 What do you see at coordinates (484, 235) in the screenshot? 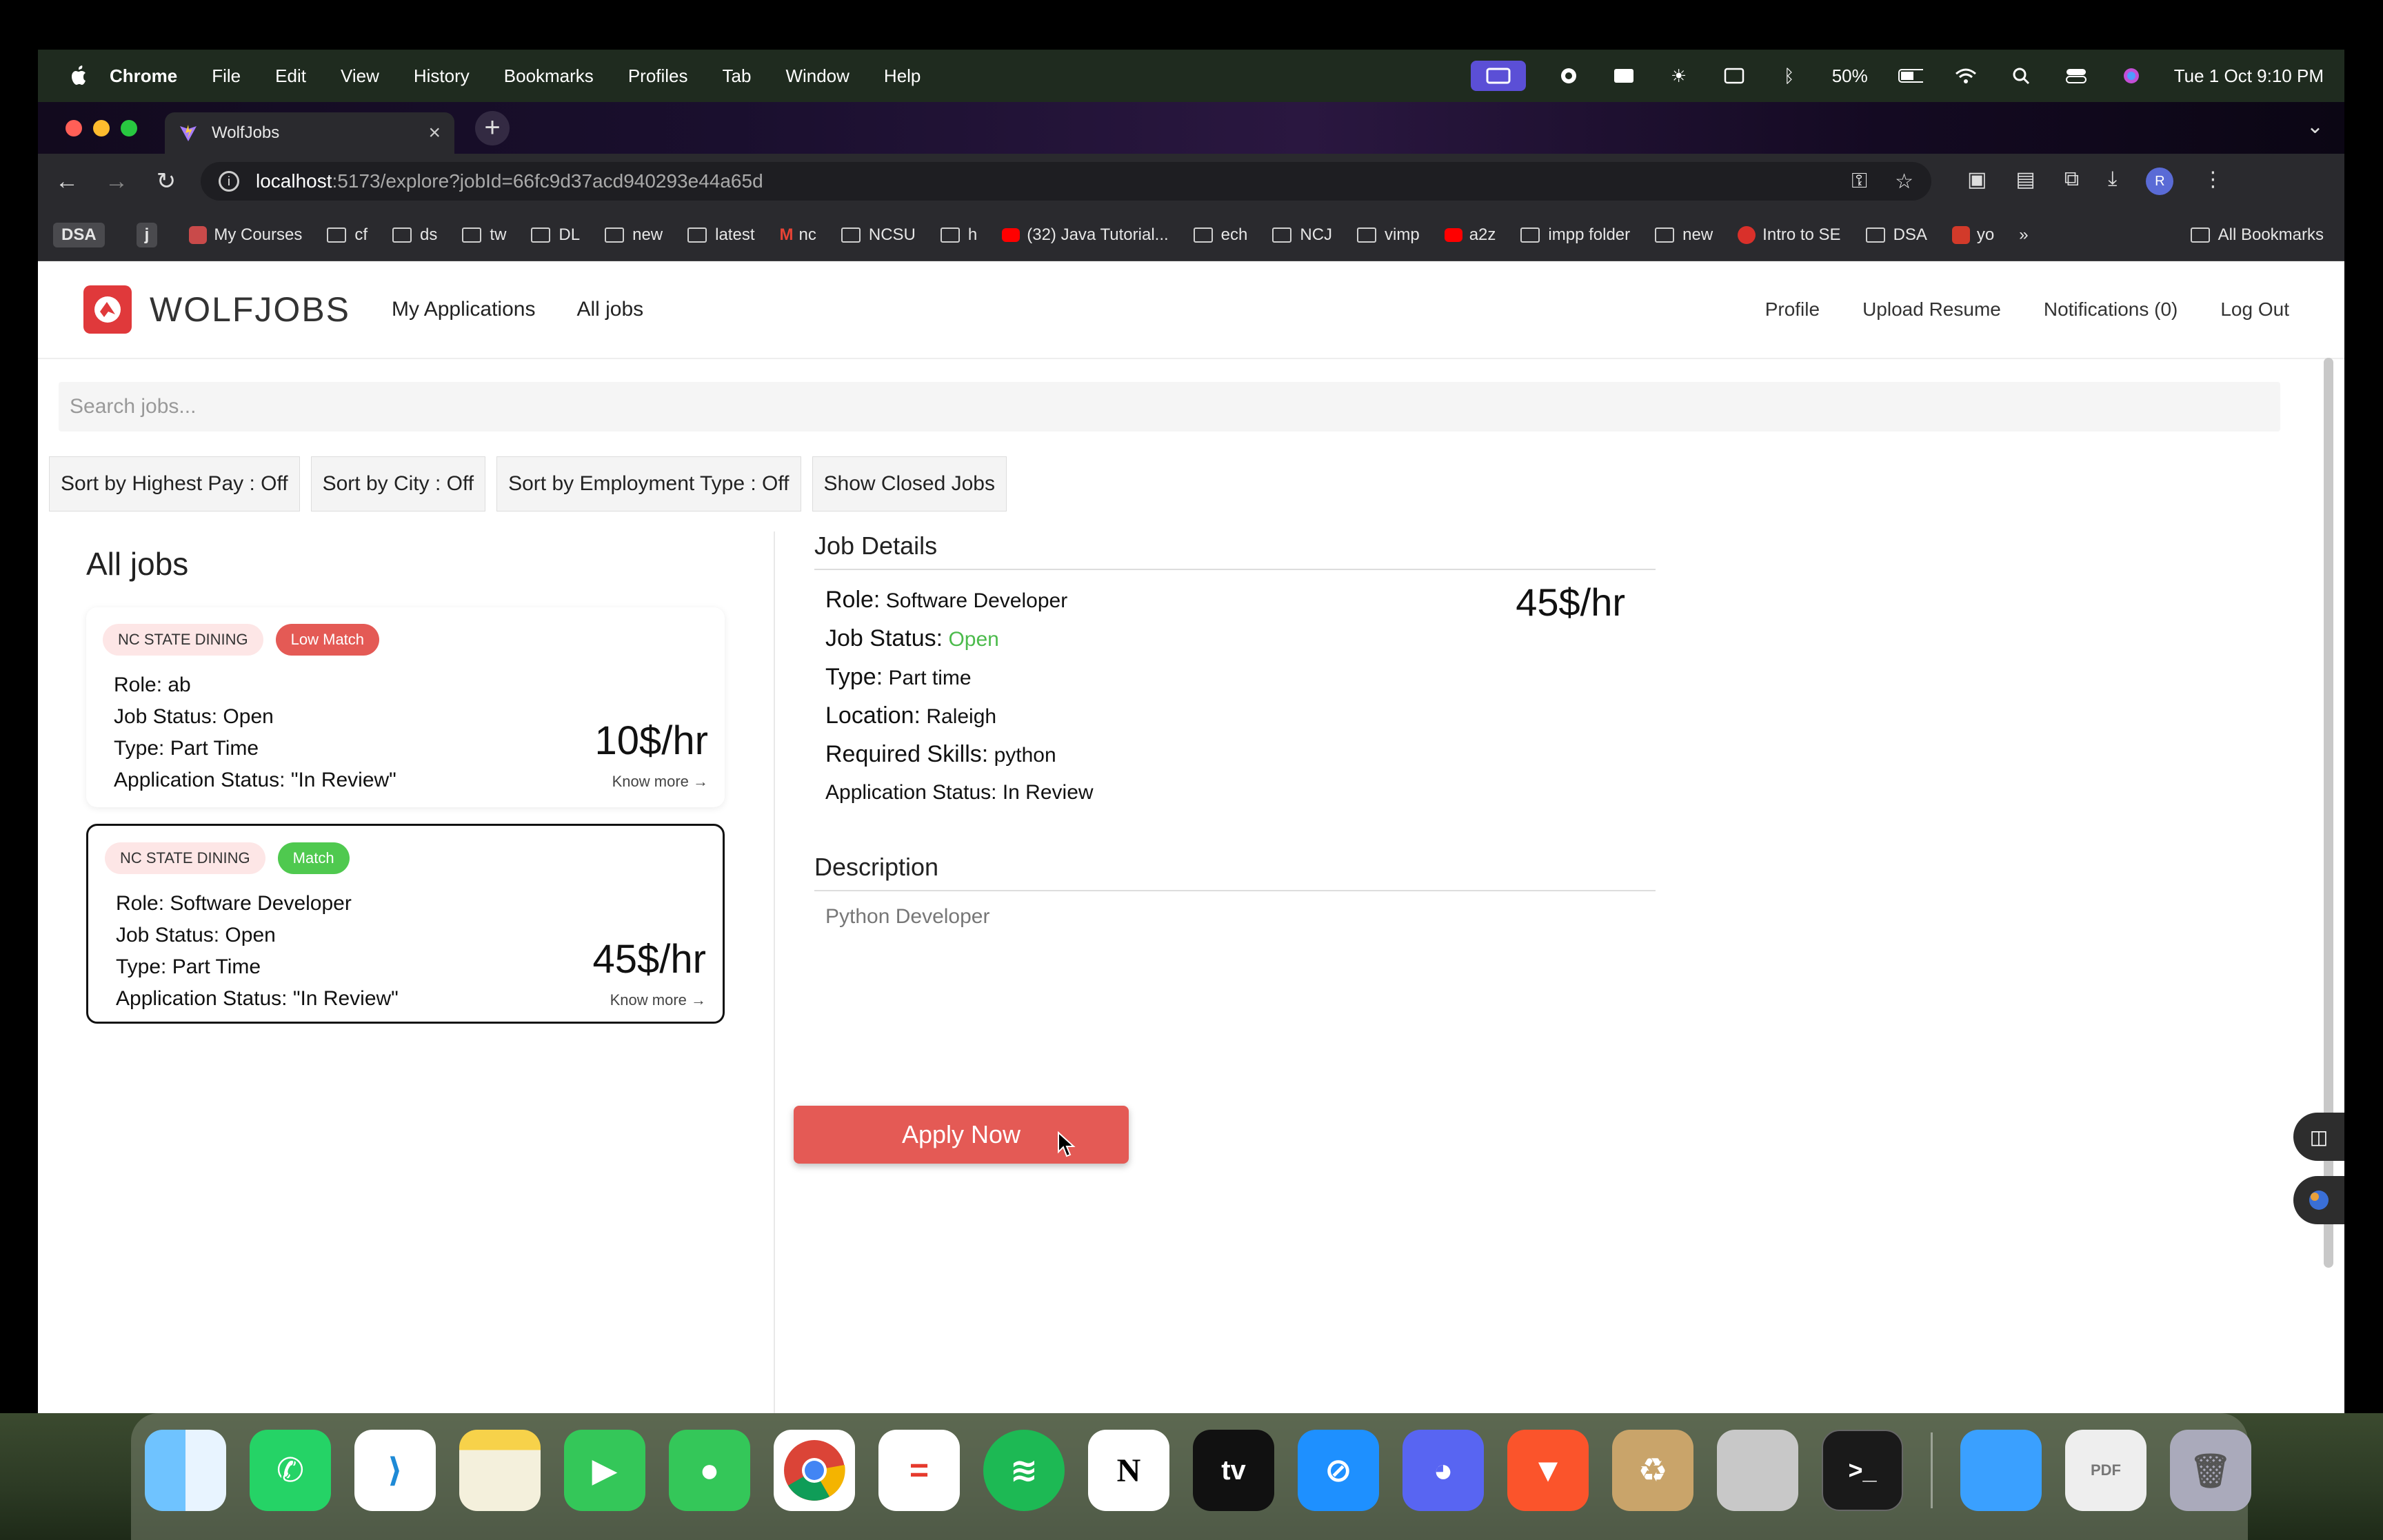
I see `bookmark-folder: tw` at bounding box center [484, 235].